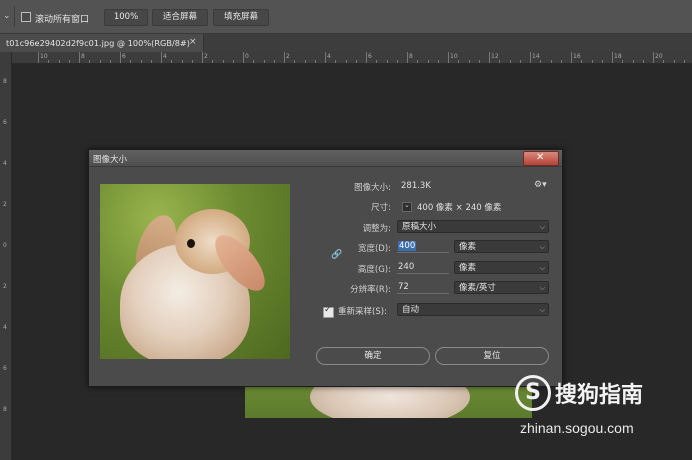 This screenshot has width=692, height=460. Describe the element at coordinates (126, 17) in the screenshot. I see `zoom-100-button: 100%` at that location.